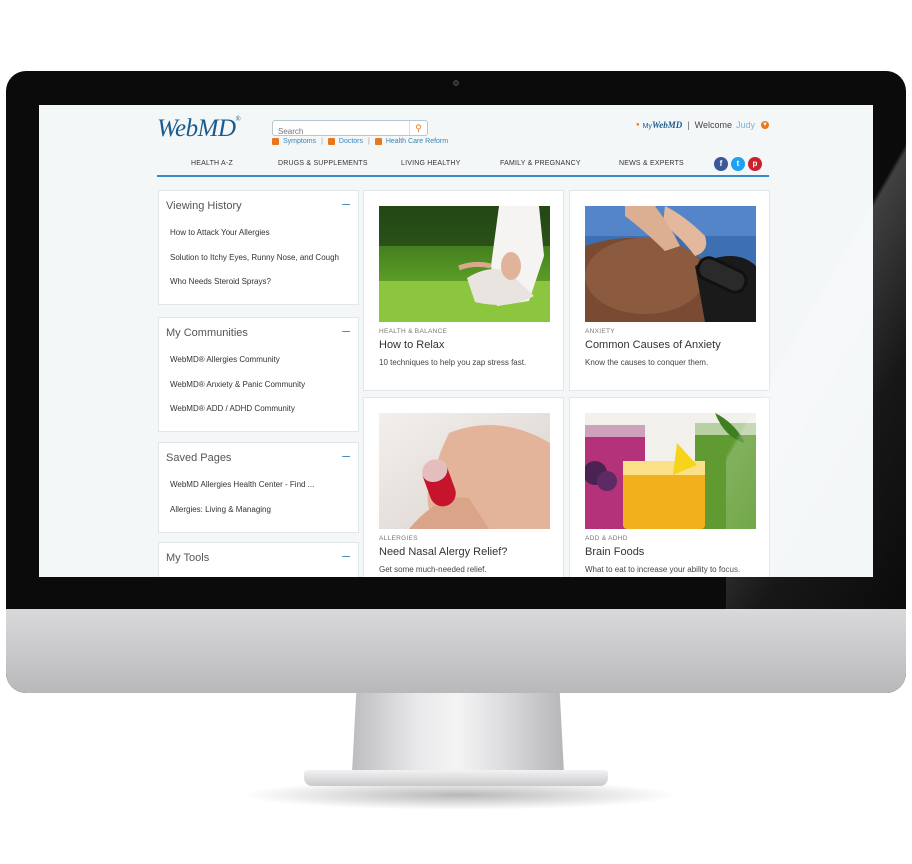 The width and height of the screenshot is (912, 864). I want to click on article-title: How to Relax, so click(411, 345).